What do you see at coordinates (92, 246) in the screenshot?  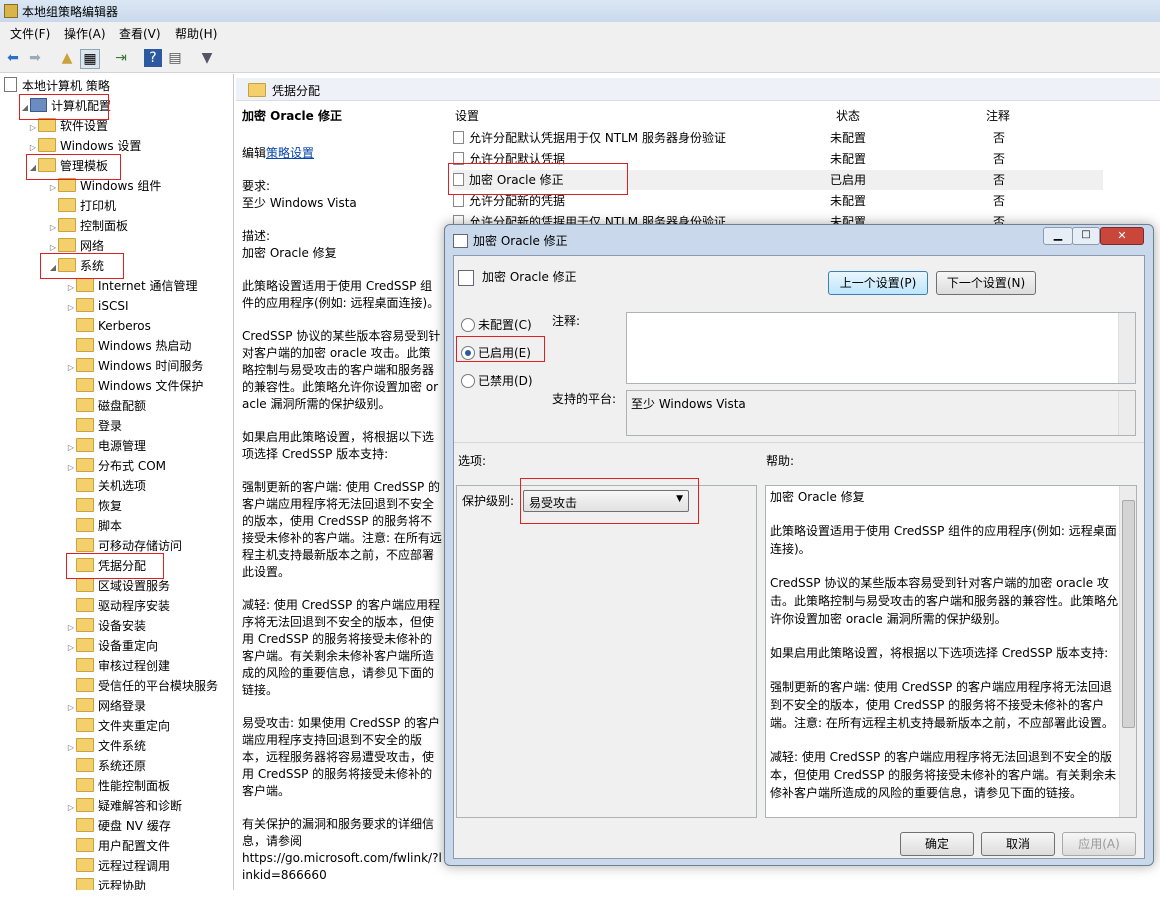 I see `tree-item-label: 网络` at bounding box center [92, 246].